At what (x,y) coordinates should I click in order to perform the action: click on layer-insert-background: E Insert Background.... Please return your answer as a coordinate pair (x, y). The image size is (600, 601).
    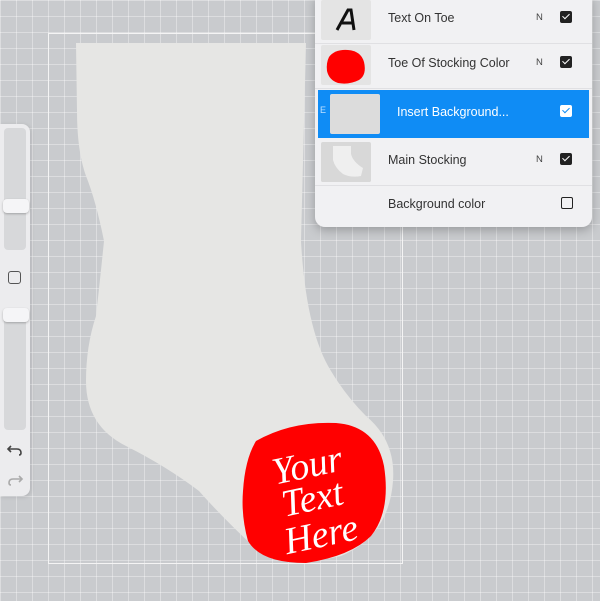
    Looking at the image, I should click on (453, 114).